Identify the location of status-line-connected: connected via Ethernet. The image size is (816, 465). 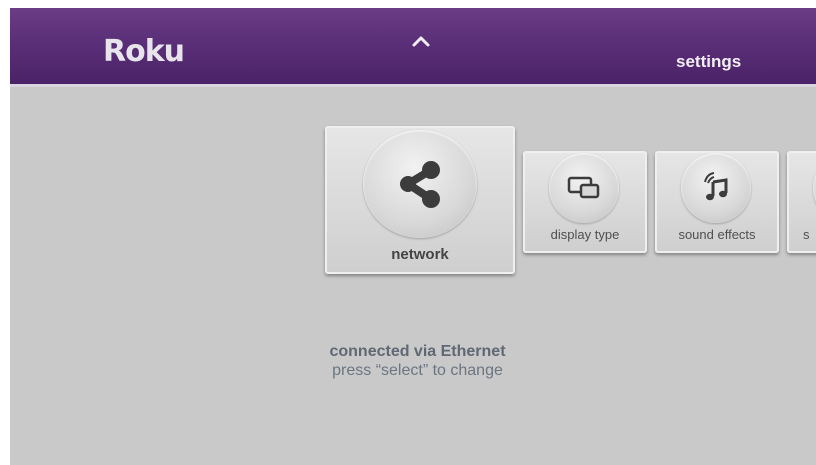
(417, 351).